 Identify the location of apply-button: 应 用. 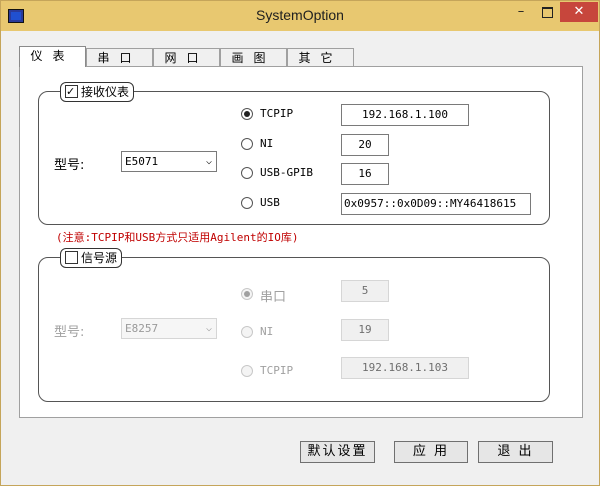
(431, 452).